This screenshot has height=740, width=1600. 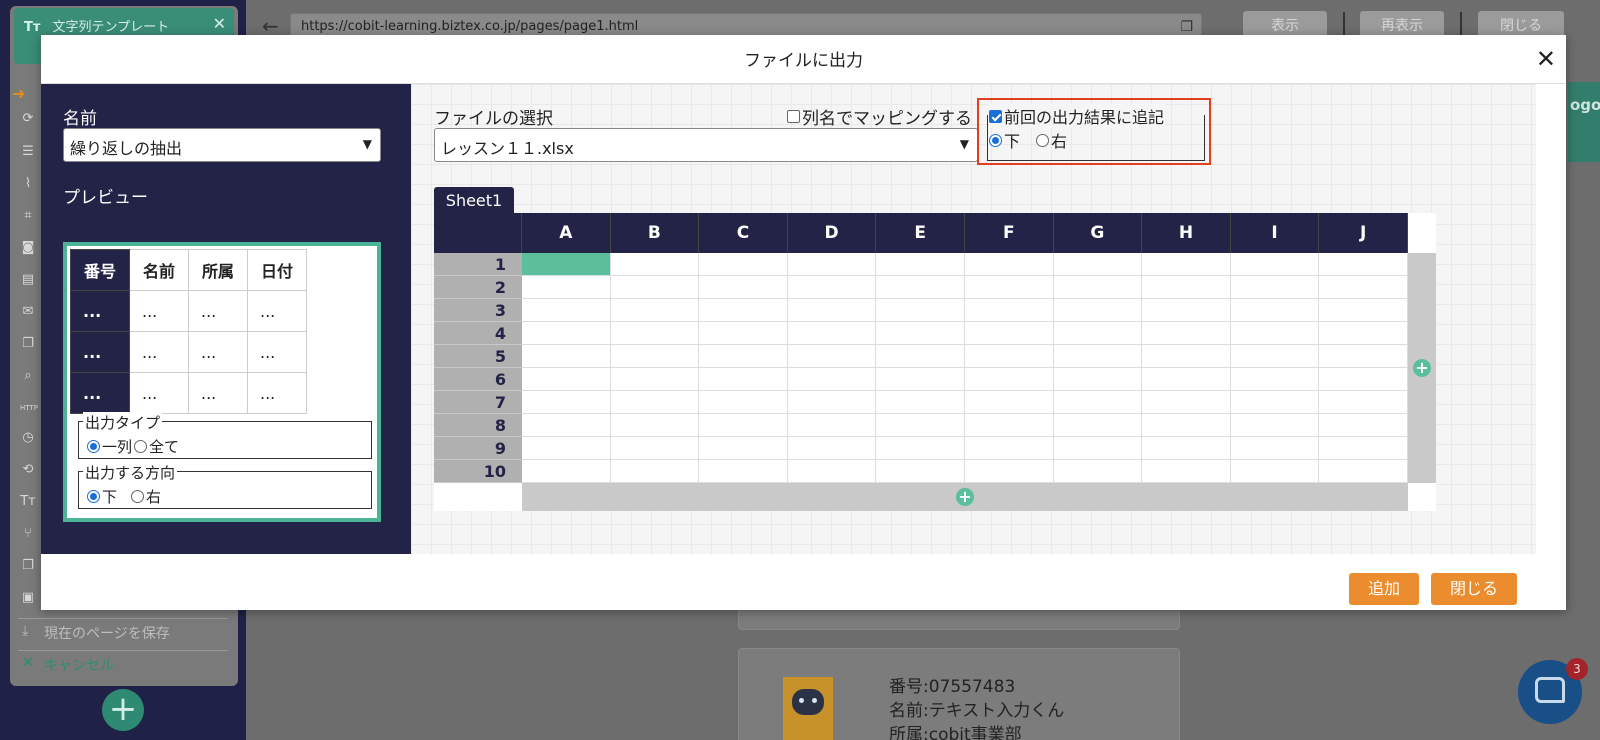 I want to click on copy-icon: ❐, so click(x=1186, y=27).